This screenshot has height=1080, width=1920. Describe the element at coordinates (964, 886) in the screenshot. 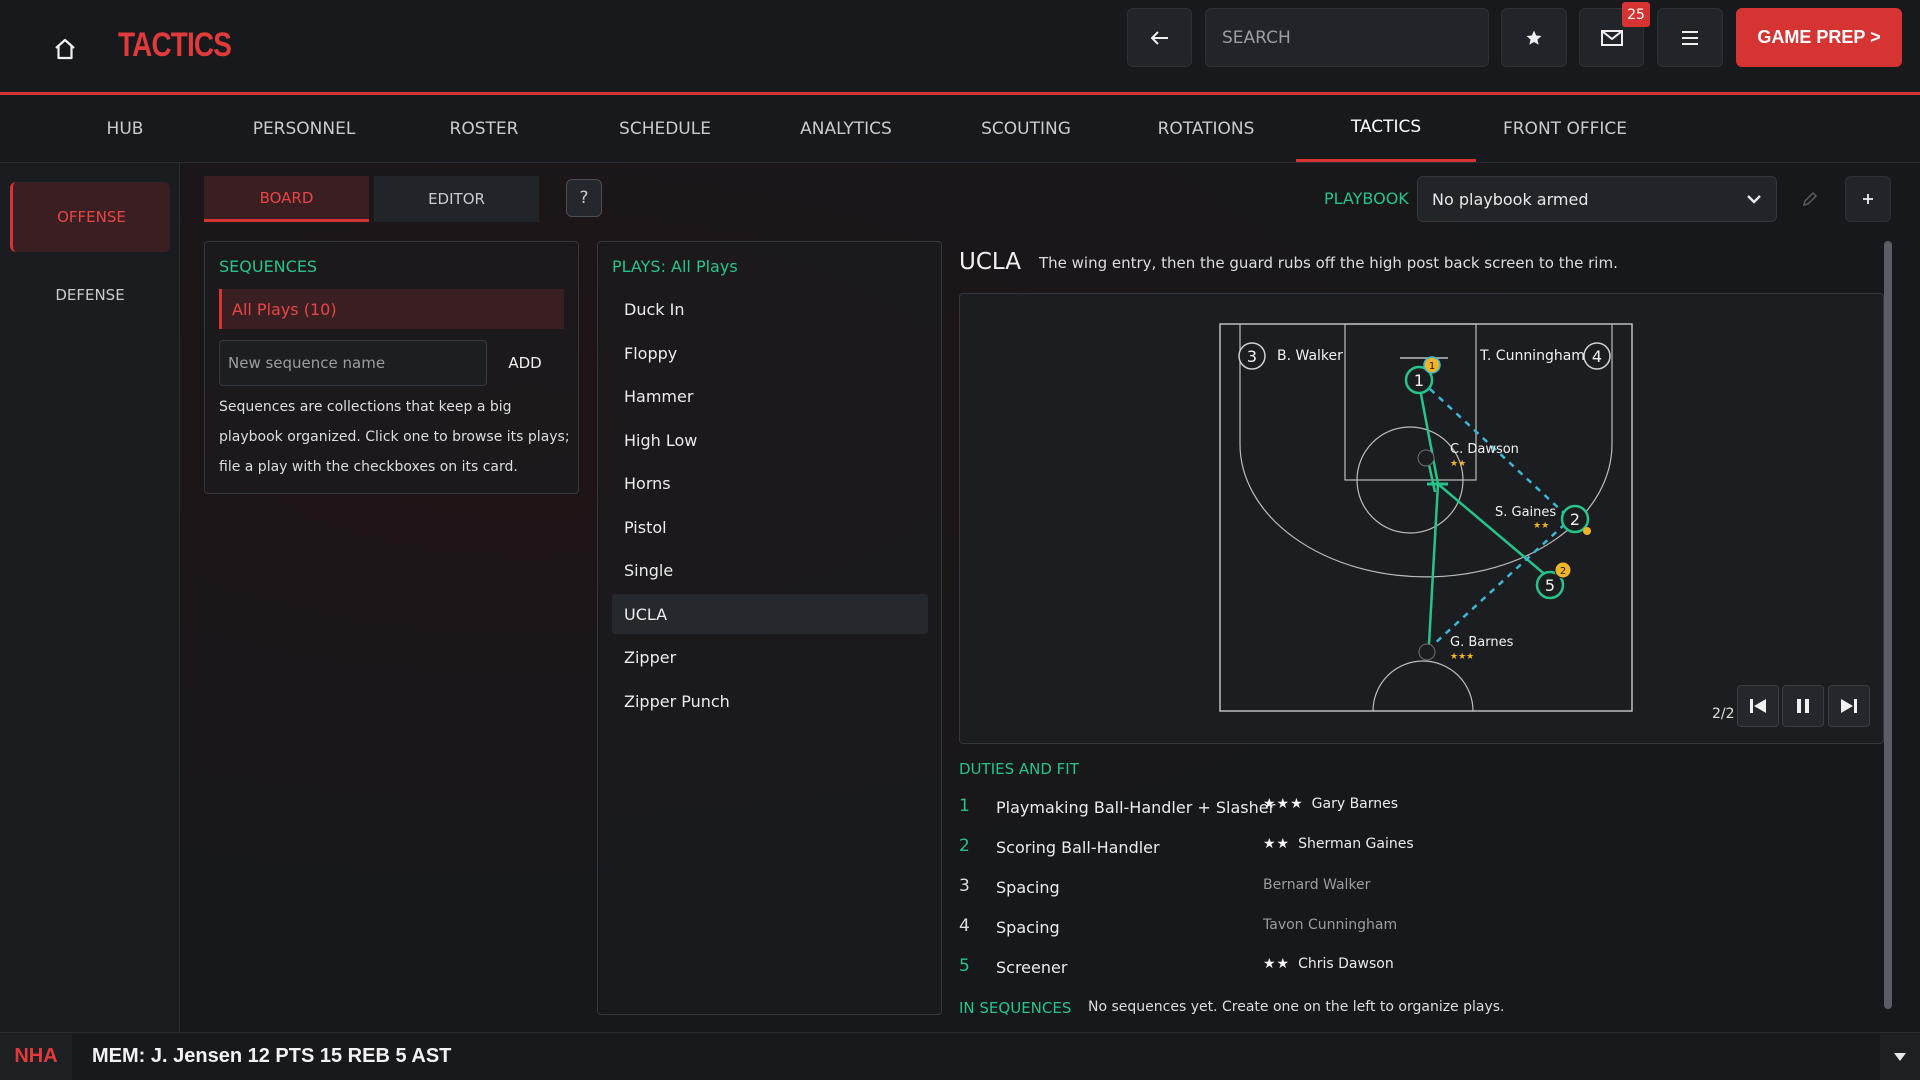

I see `duty-number: 3` at that location.